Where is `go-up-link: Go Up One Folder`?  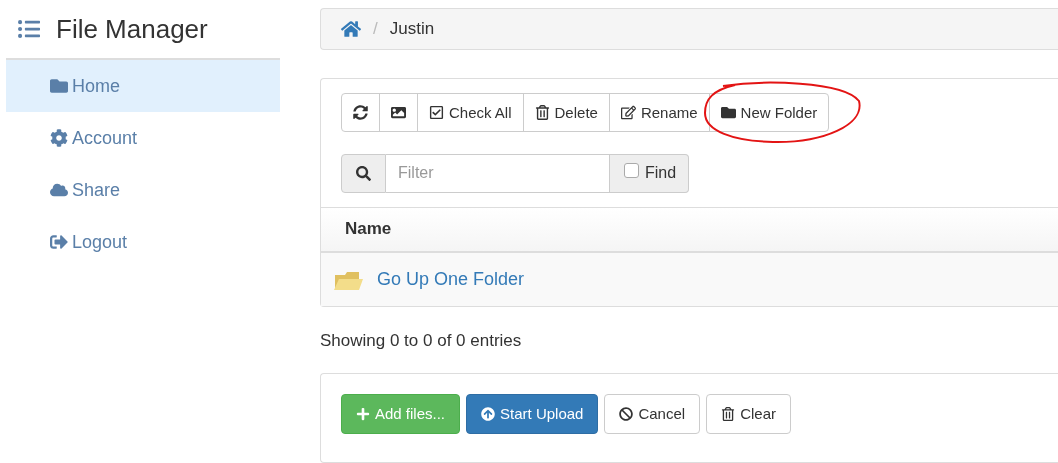
go-up-link: Go Up One Folder is located at coordinates (451, 279).